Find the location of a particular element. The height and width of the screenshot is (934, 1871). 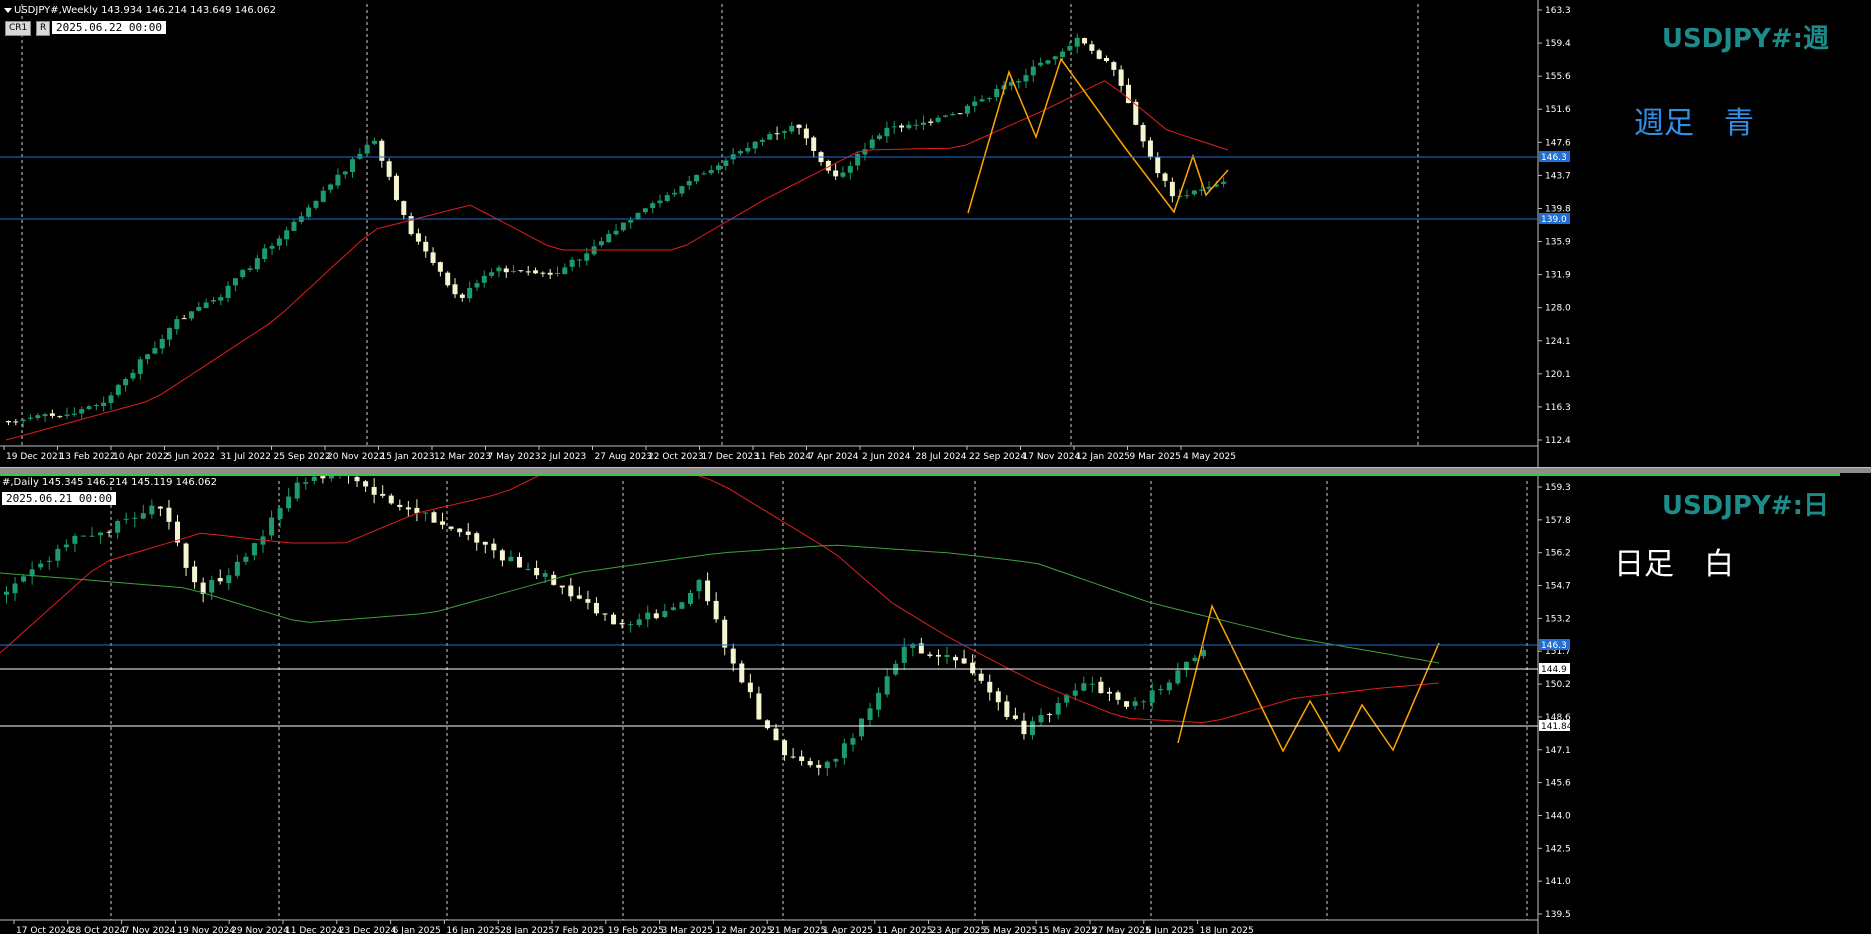

daily-date-box: 2025.06.21 00:00 is located at coordinates (59, 498).